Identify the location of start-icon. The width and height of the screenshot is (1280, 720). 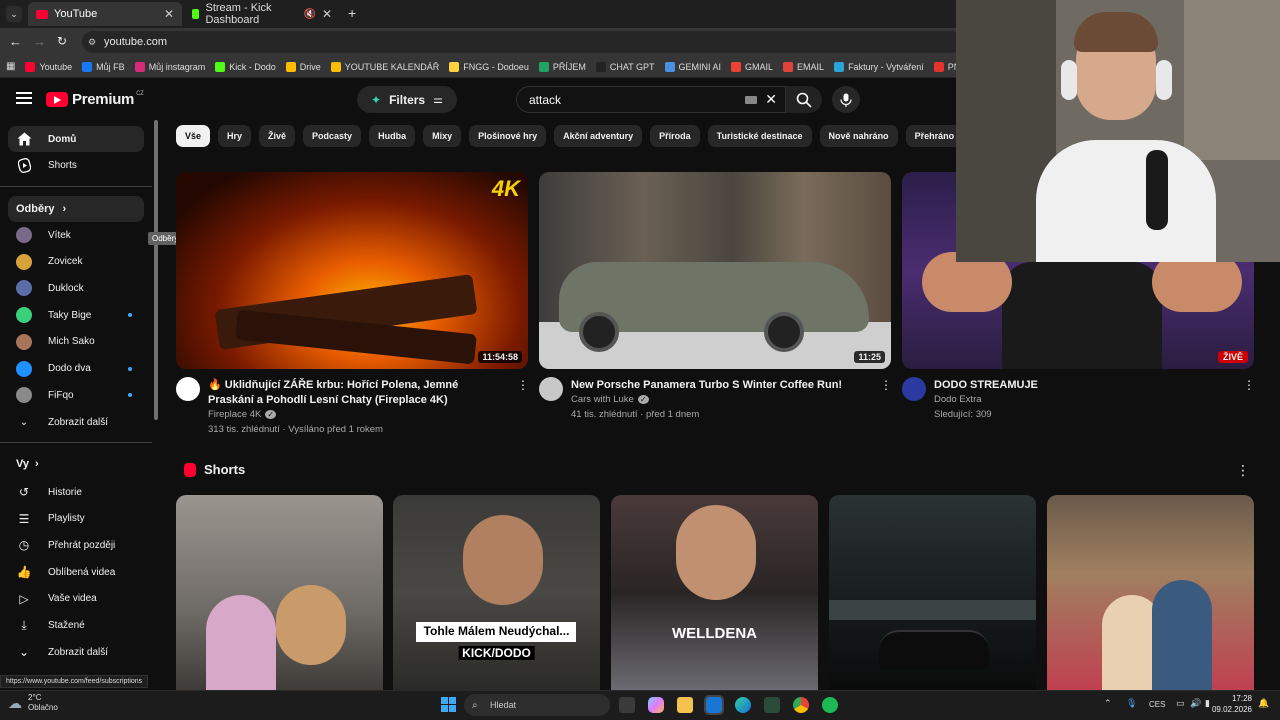
(448, 704).